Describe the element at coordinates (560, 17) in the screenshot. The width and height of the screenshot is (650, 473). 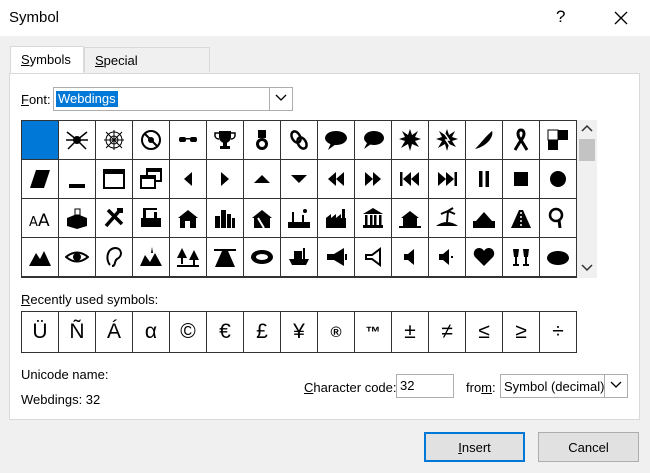
I see `help-button: ?` at that location.